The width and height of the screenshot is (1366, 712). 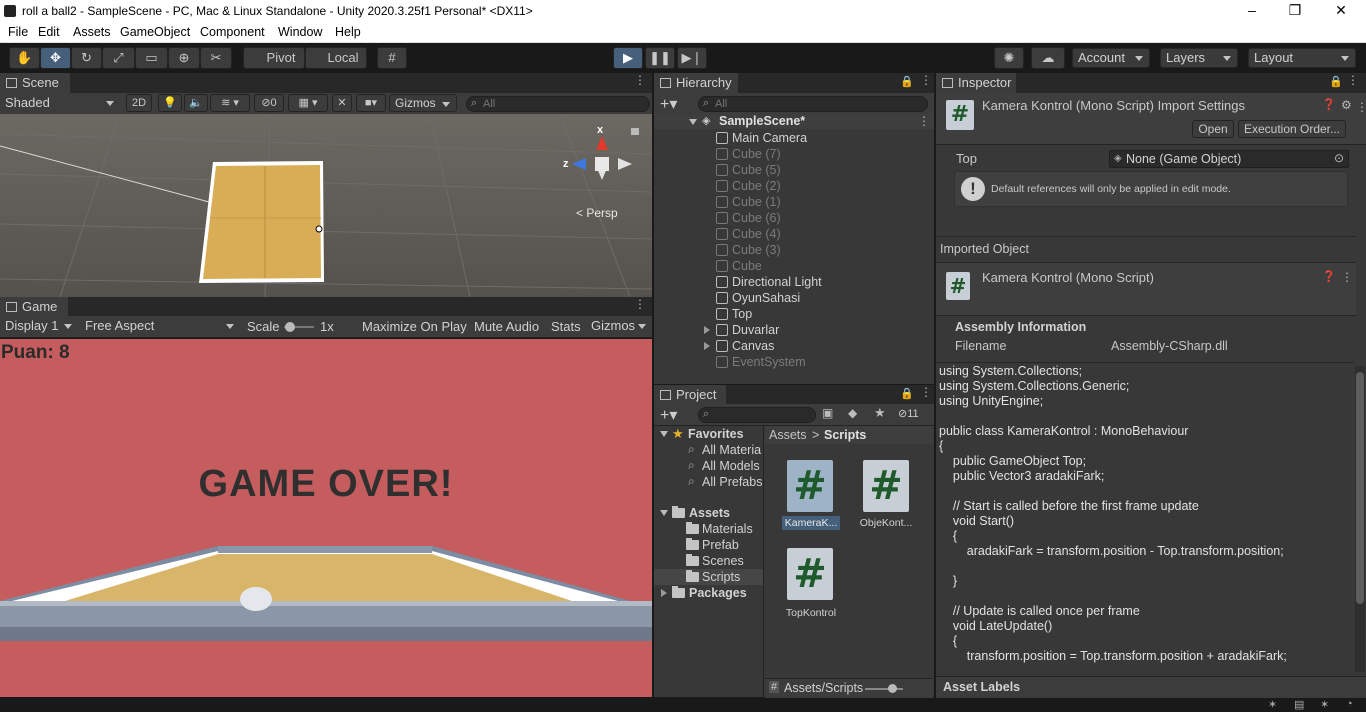 What do you see at coordinates (696, 83) in the screenshot?
I see `tab-hierarchy: Hierarchy` at bounding box center [696, 83].